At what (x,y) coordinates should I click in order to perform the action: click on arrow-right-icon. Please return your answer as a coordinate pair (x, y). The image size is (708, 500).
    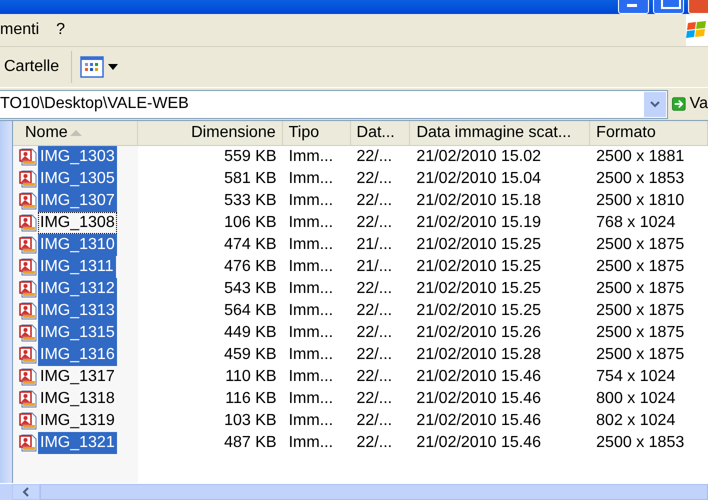
    Looking at the image, I should click on (679, 104).